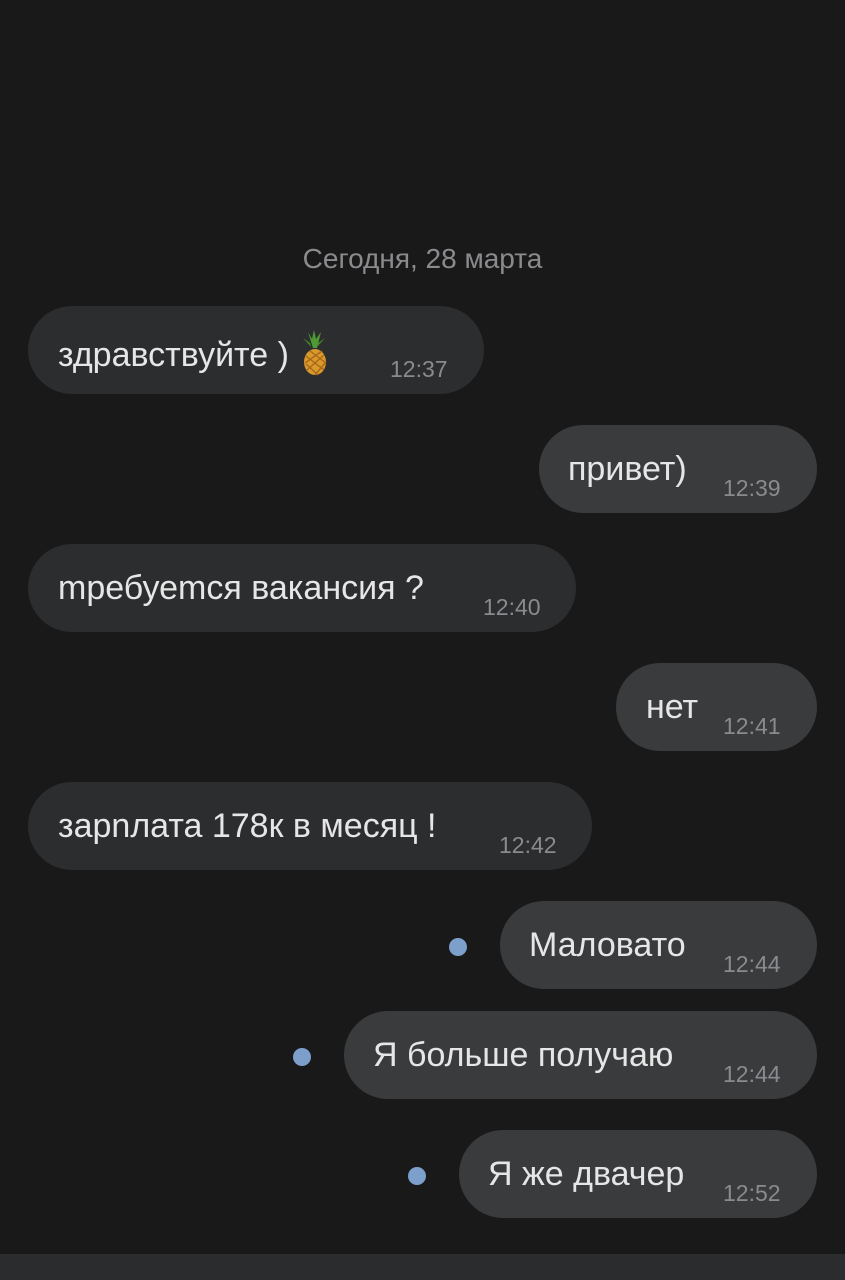 The height and width of the screenshot is (1280, 845). What do you see at coordinates (716, 707) in the screenshot?
I see `message-bubble-outgoing: нет 12:41` at bounding box center [716, 707].